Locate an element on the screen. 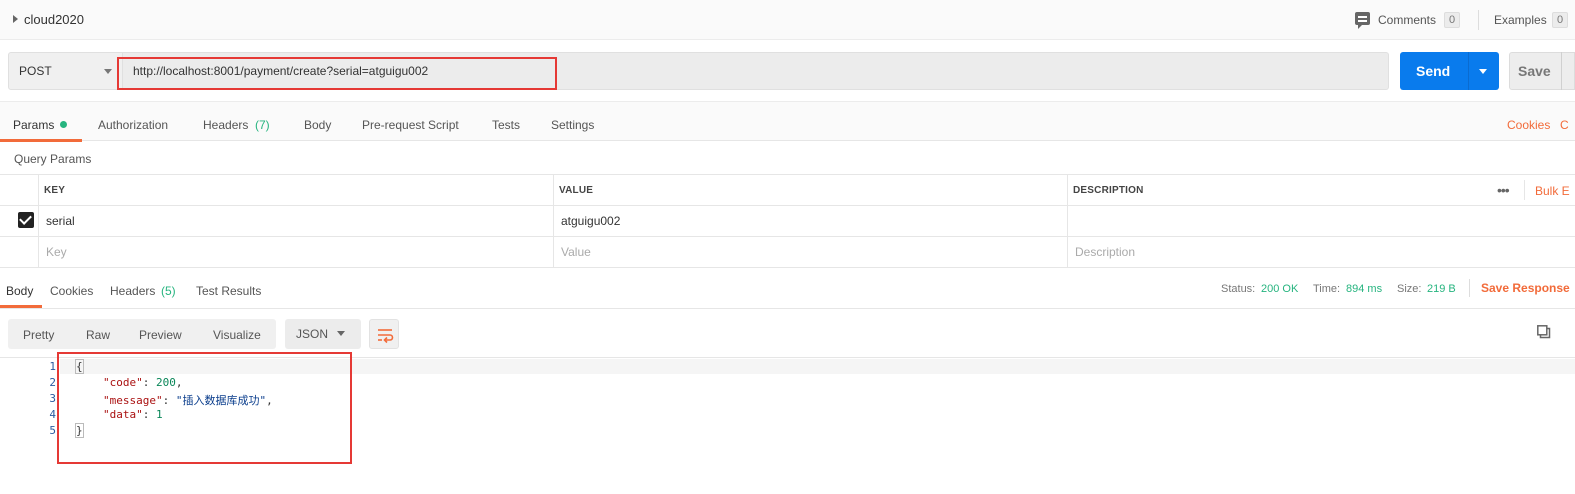 The height and width of the screenshot is (494, 1575). status-value: 200 OK is located at coordinates (1279, 289).